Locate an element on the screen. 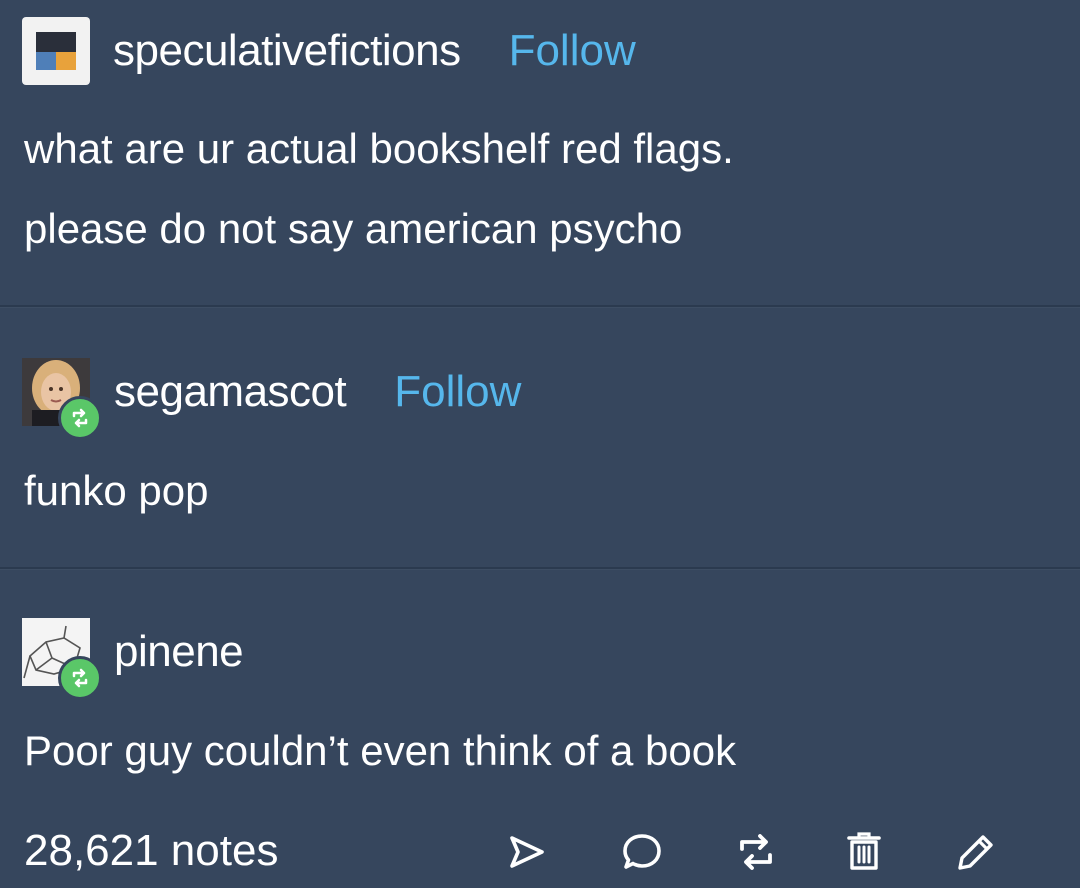  reply-icon is located at coordinates (642, 852).